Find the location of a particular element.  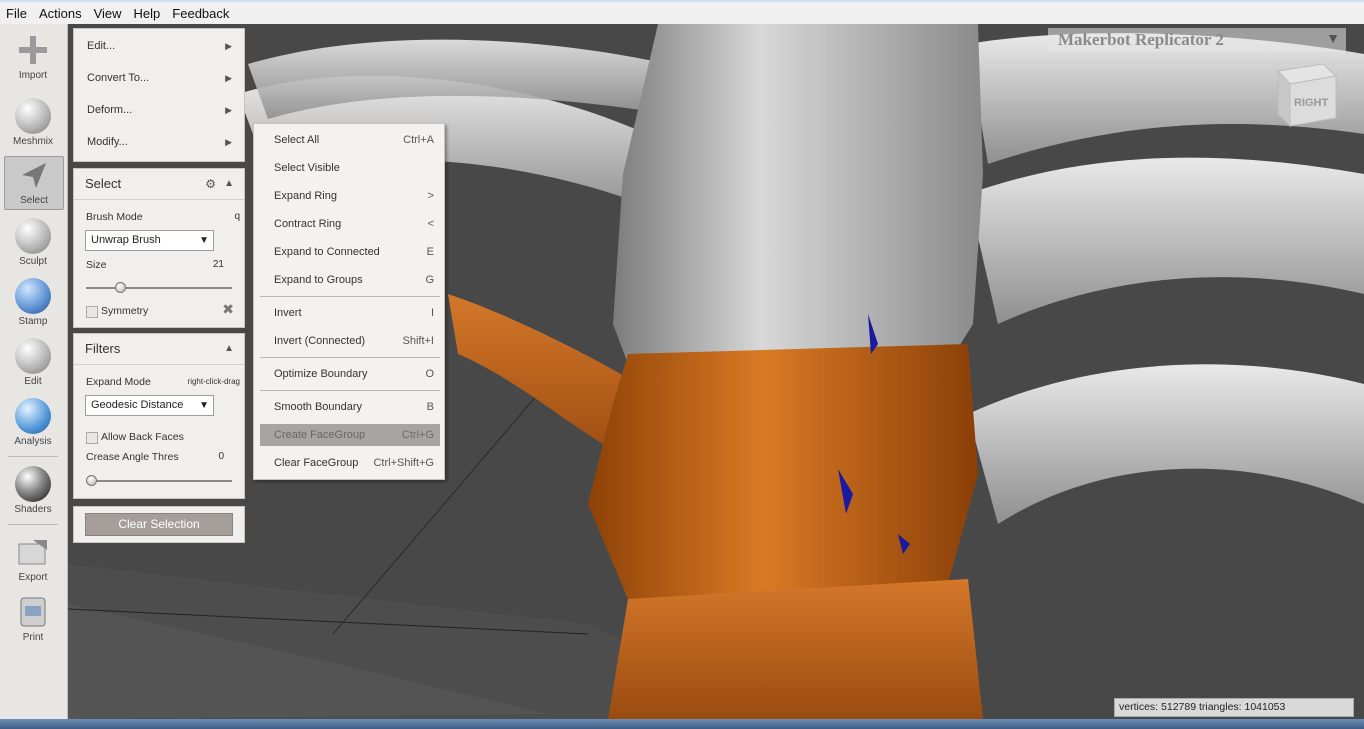

shortcut-label: < is located at coordinates (430, 224).